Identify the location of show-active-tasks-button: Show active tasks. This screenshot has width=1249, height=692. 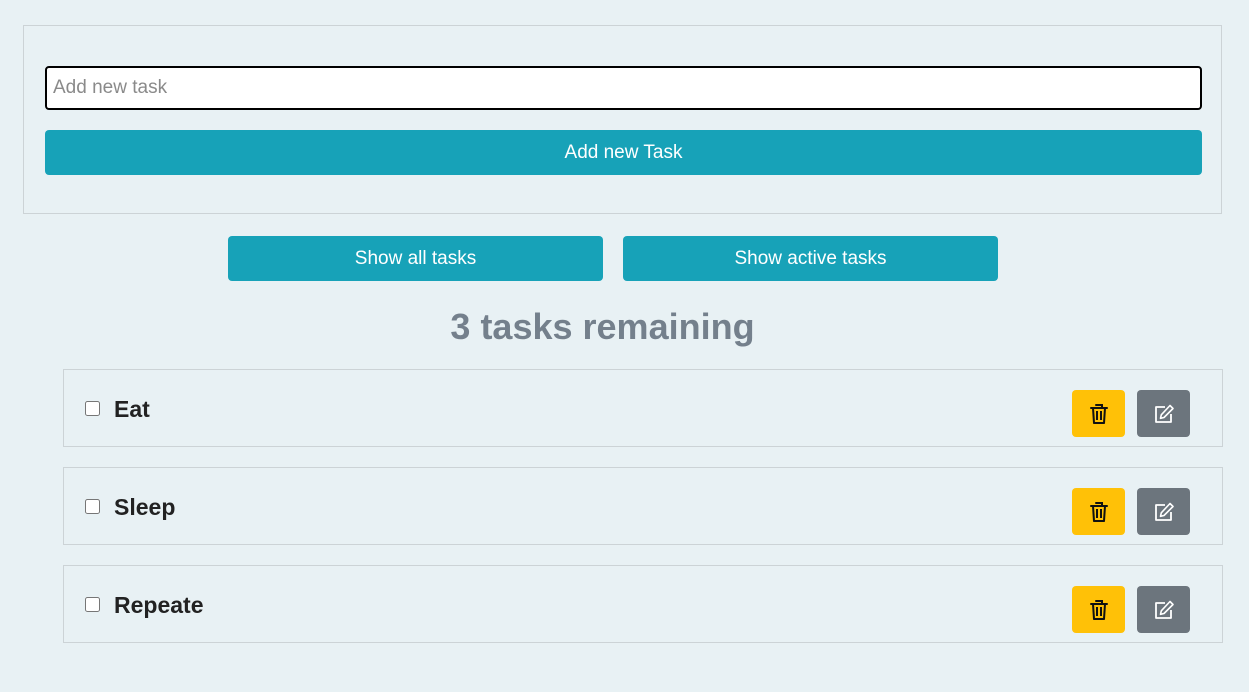
(810, 258).